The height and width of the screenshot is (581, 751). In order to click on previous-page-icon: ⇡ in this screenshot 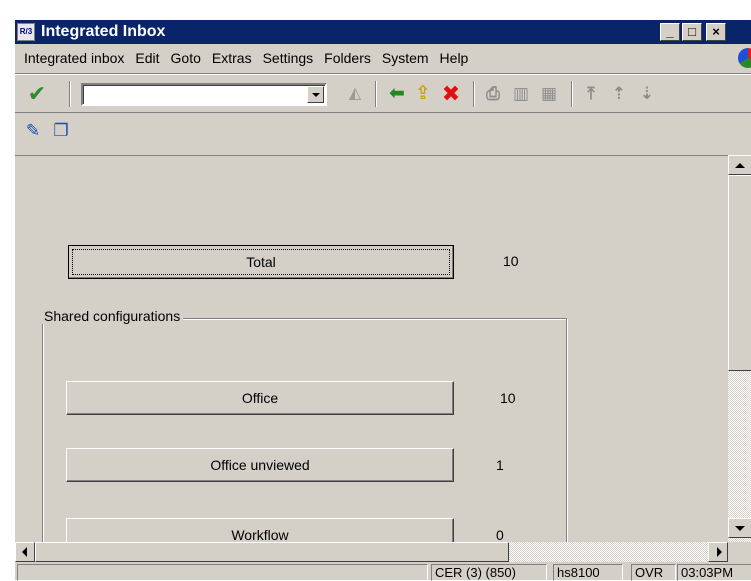, I will do `click(619, 94)`.